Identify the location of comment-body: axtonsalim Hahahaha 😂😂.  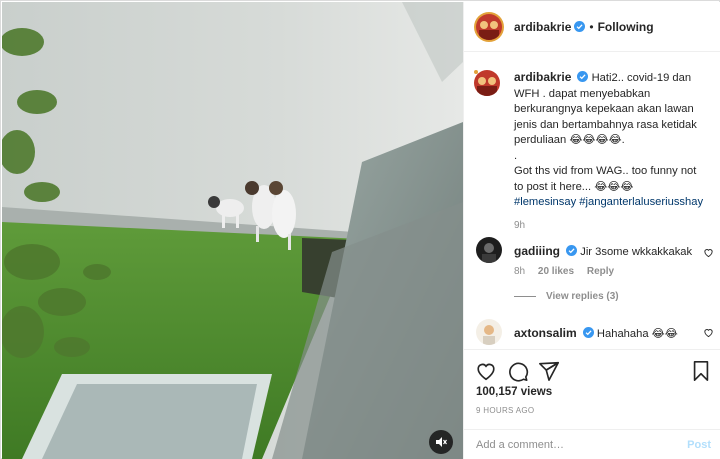
(596, 333).